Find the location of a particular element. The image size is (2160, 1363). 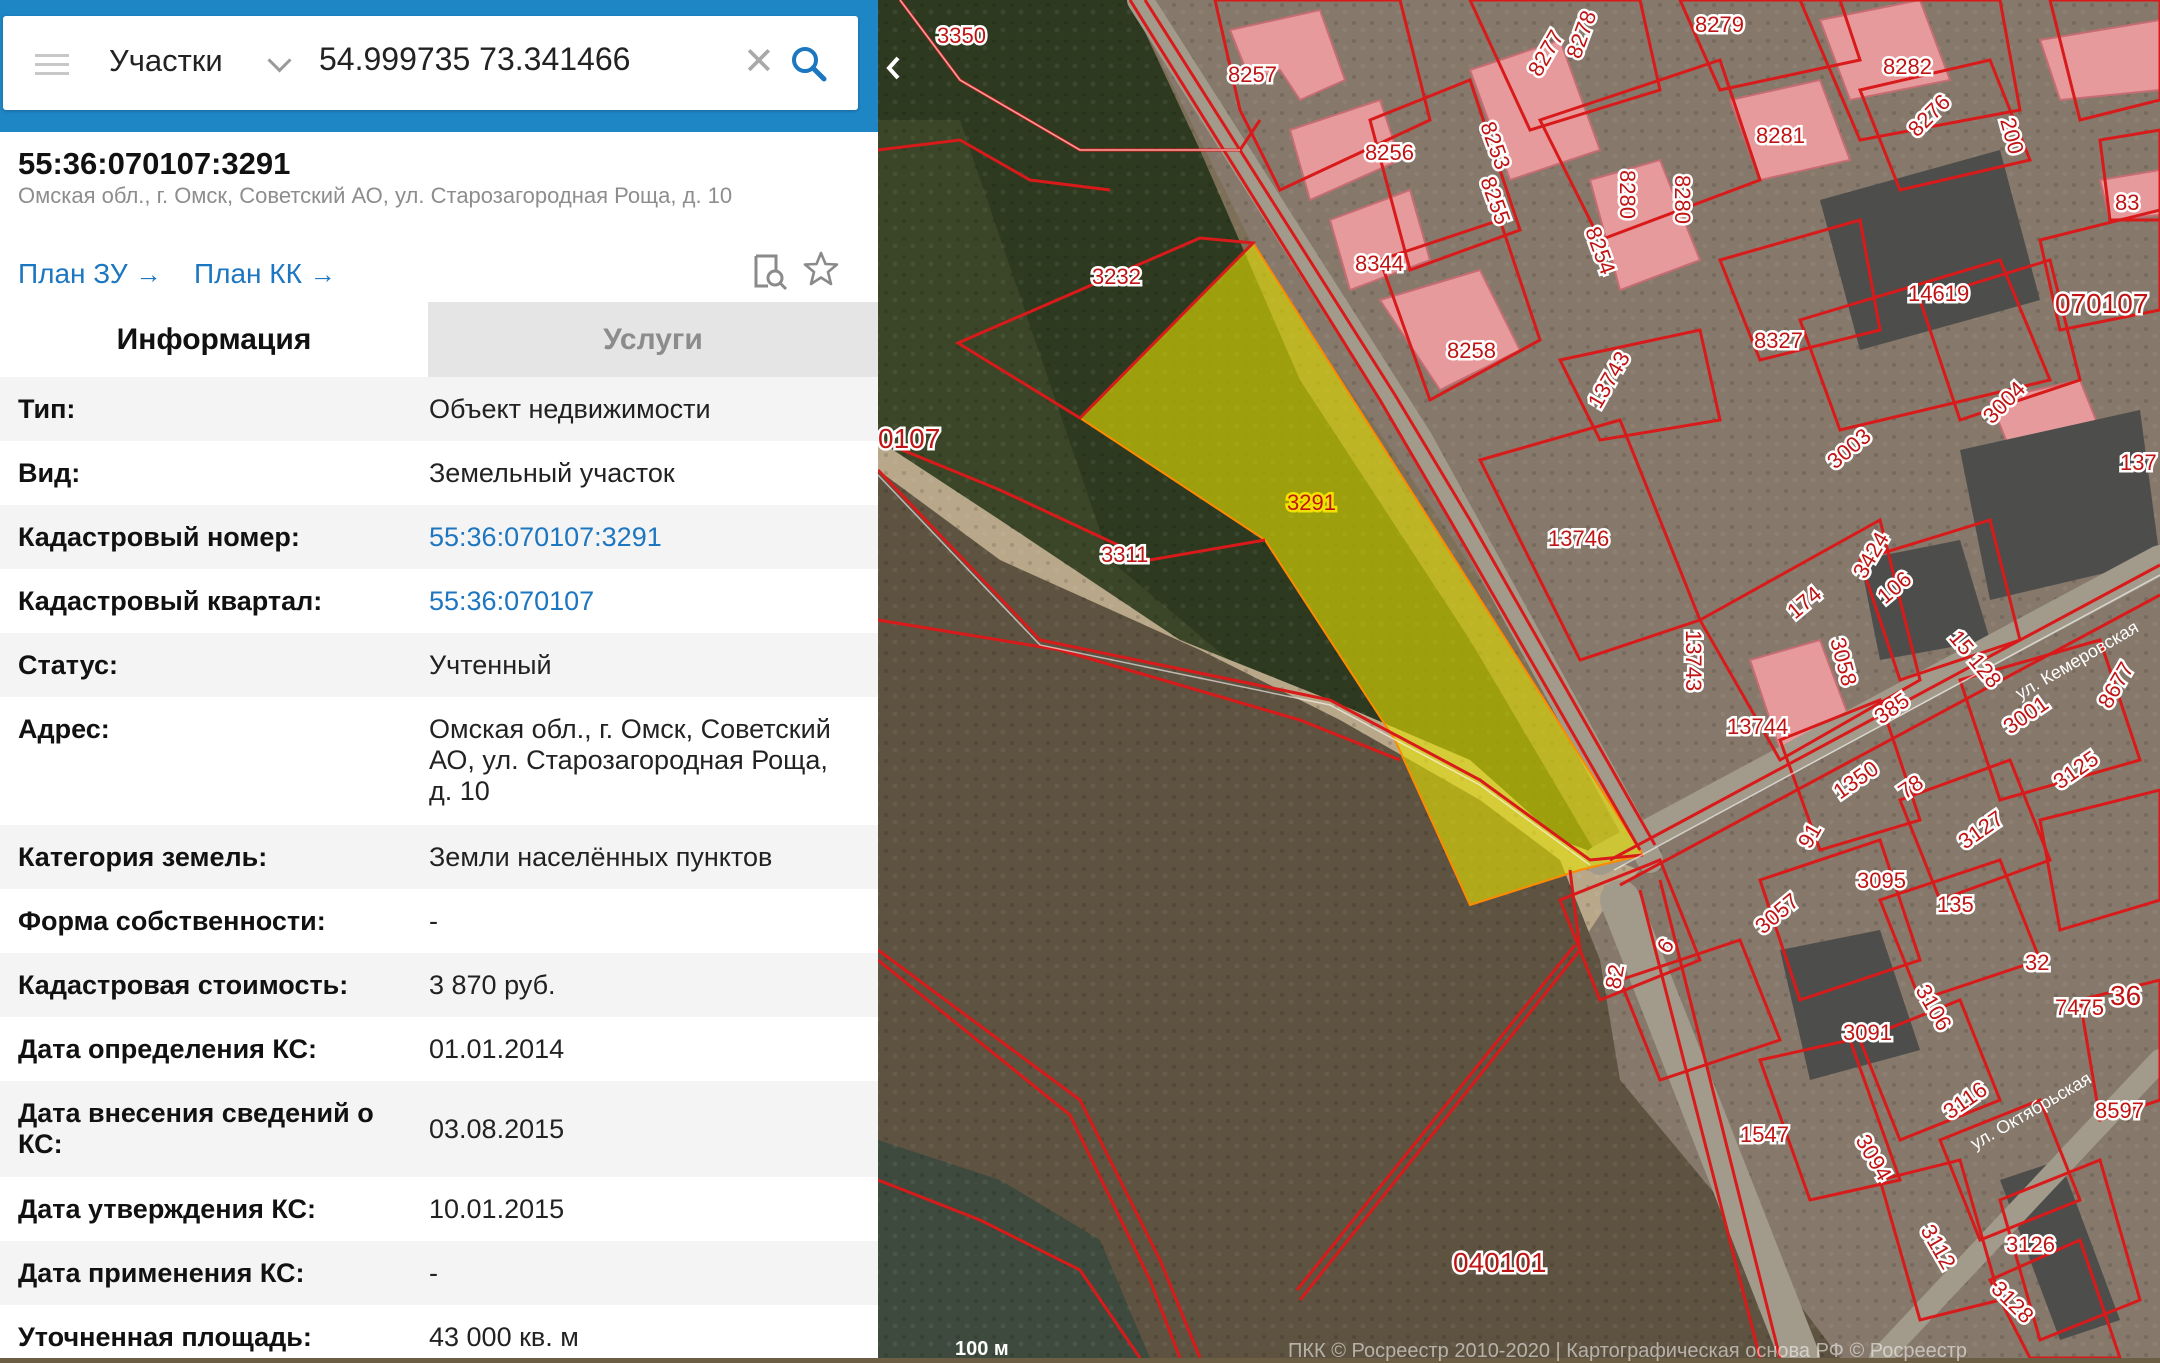

cad-quarter-link: 55:36:070107 is located at coordinates (644, 601).